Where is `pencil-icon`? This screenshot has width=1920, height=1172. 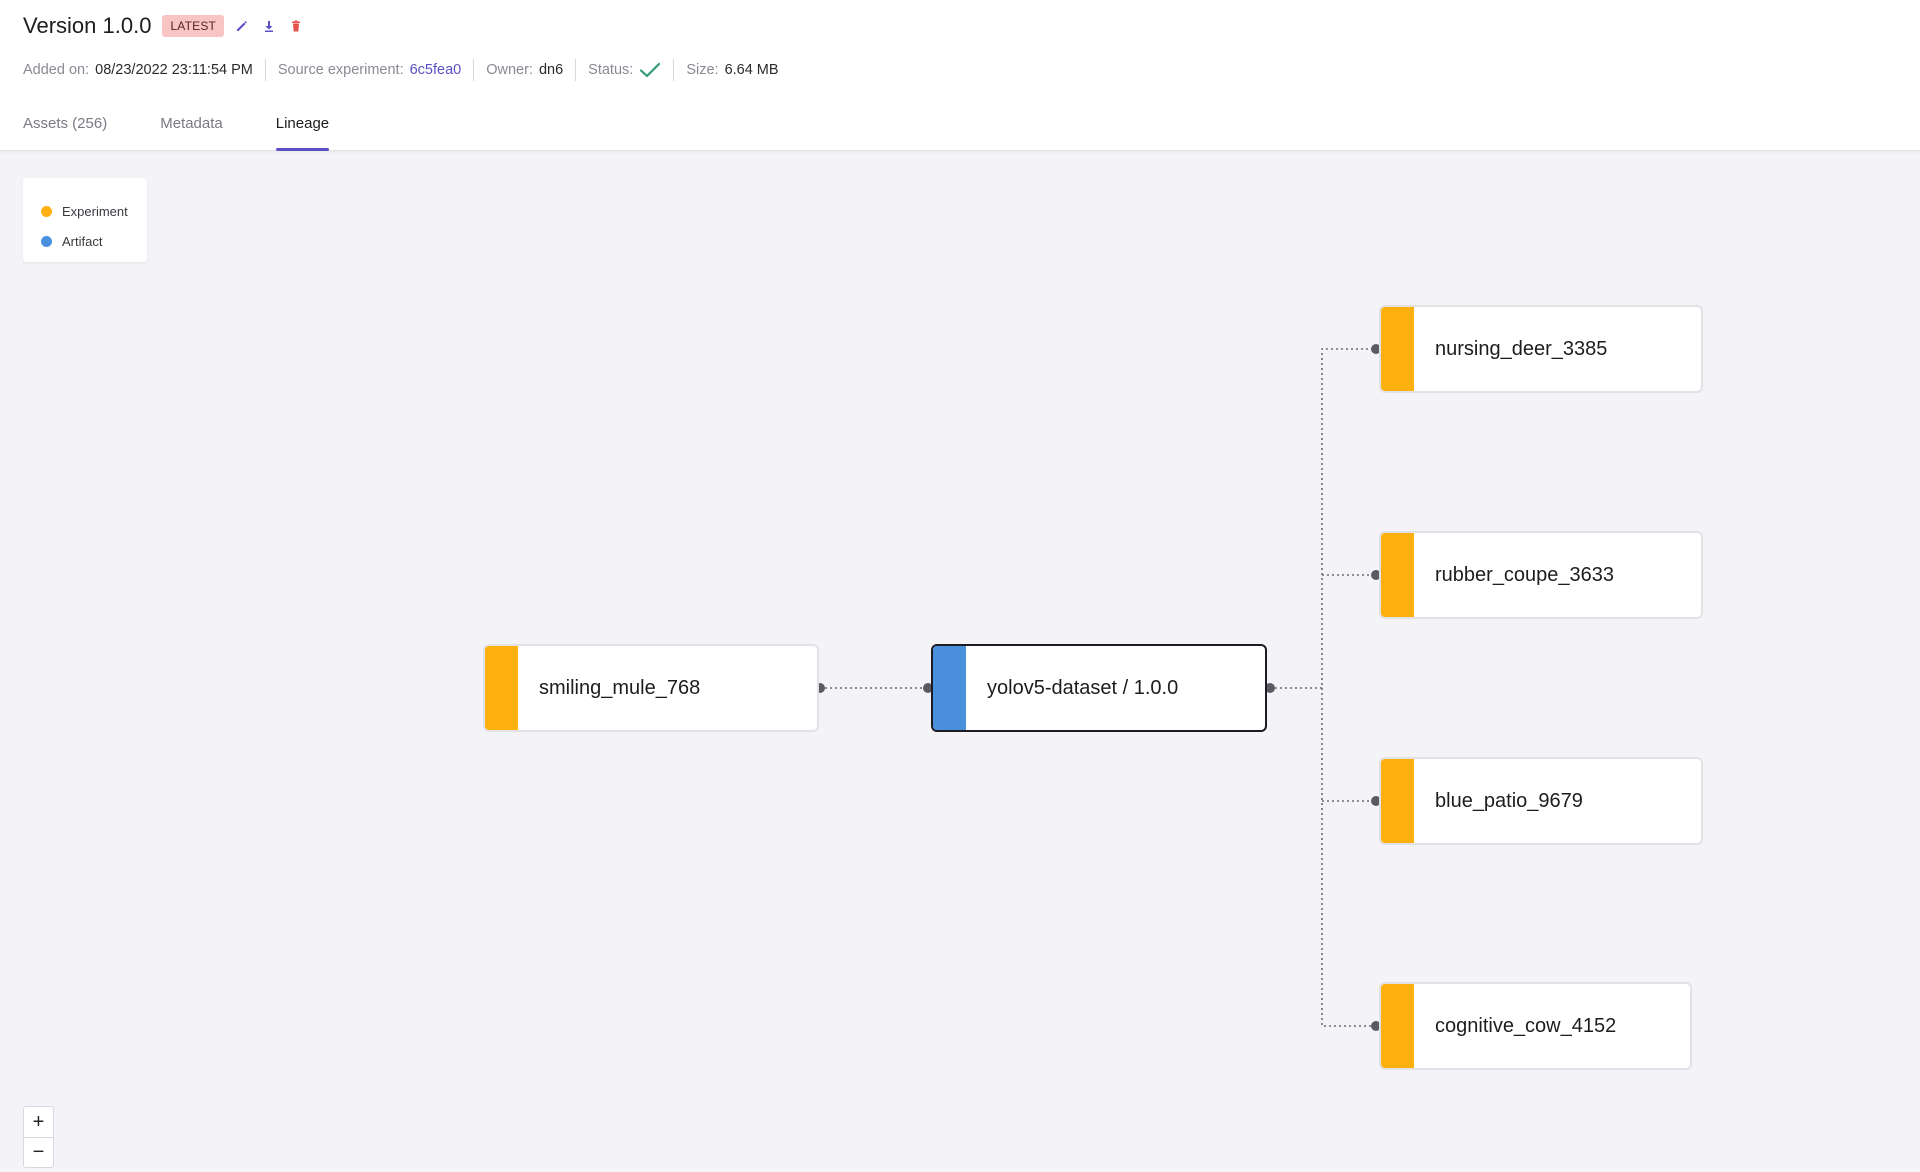
pencil-icon is located at coordinates (242, 26).